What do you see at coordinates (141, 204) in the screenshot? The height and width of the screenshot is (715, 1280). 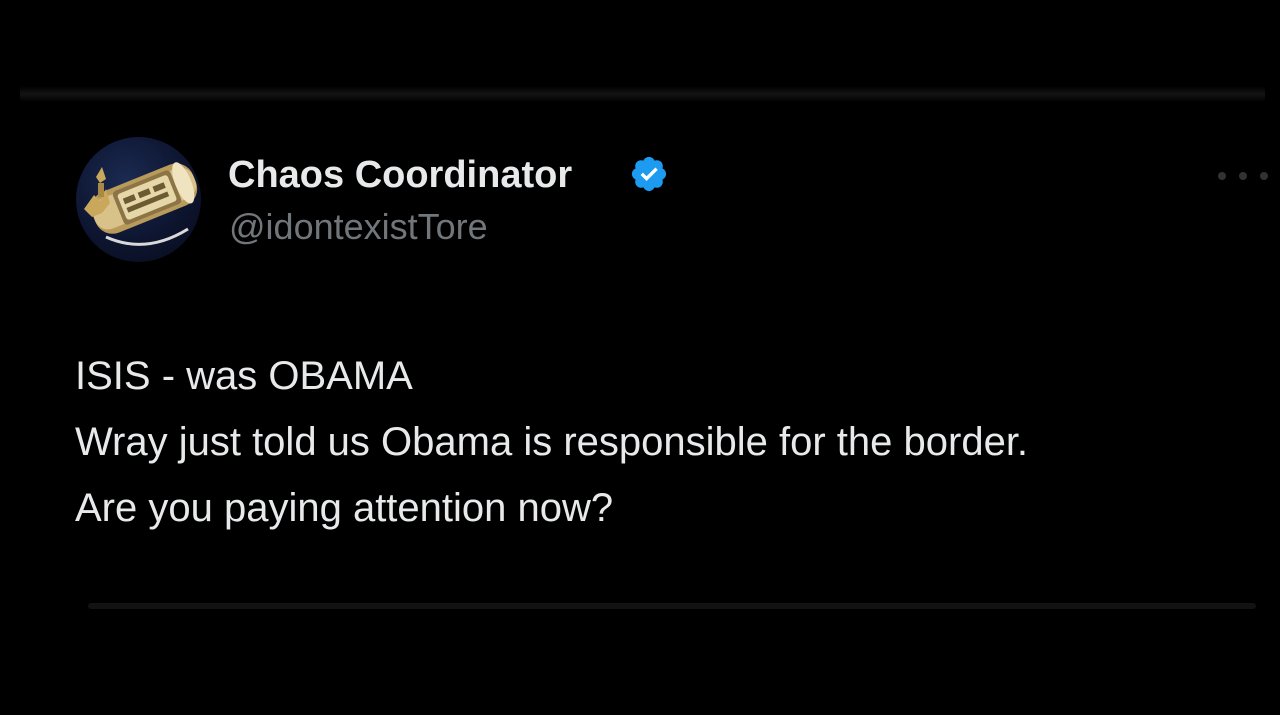 I see `gold-ring-icon` at bounding box center [141, 204].